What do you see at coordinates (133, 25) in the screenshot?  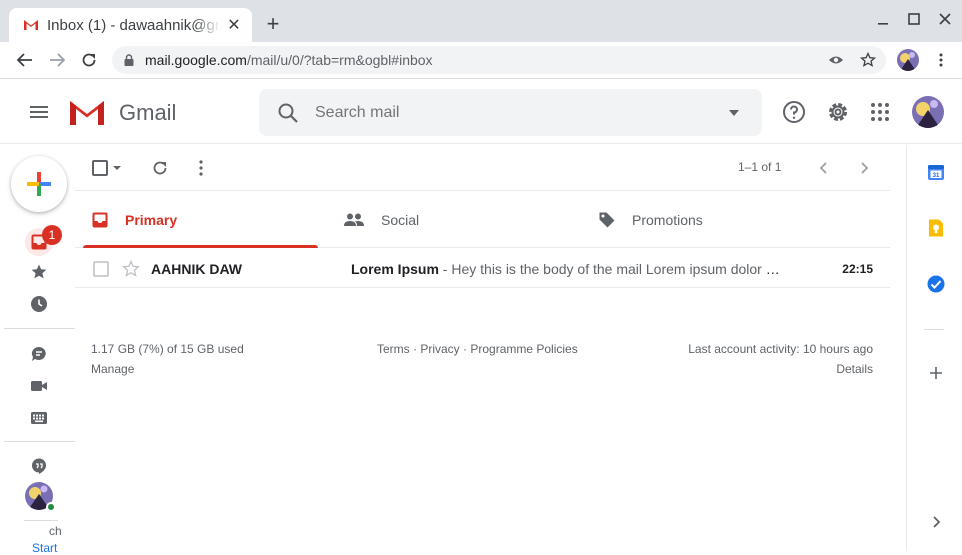 I see `browser-tab-title: Inbox (1) - dawaahnik@gmail.com - Gmail` at bounding box center [133, 25].